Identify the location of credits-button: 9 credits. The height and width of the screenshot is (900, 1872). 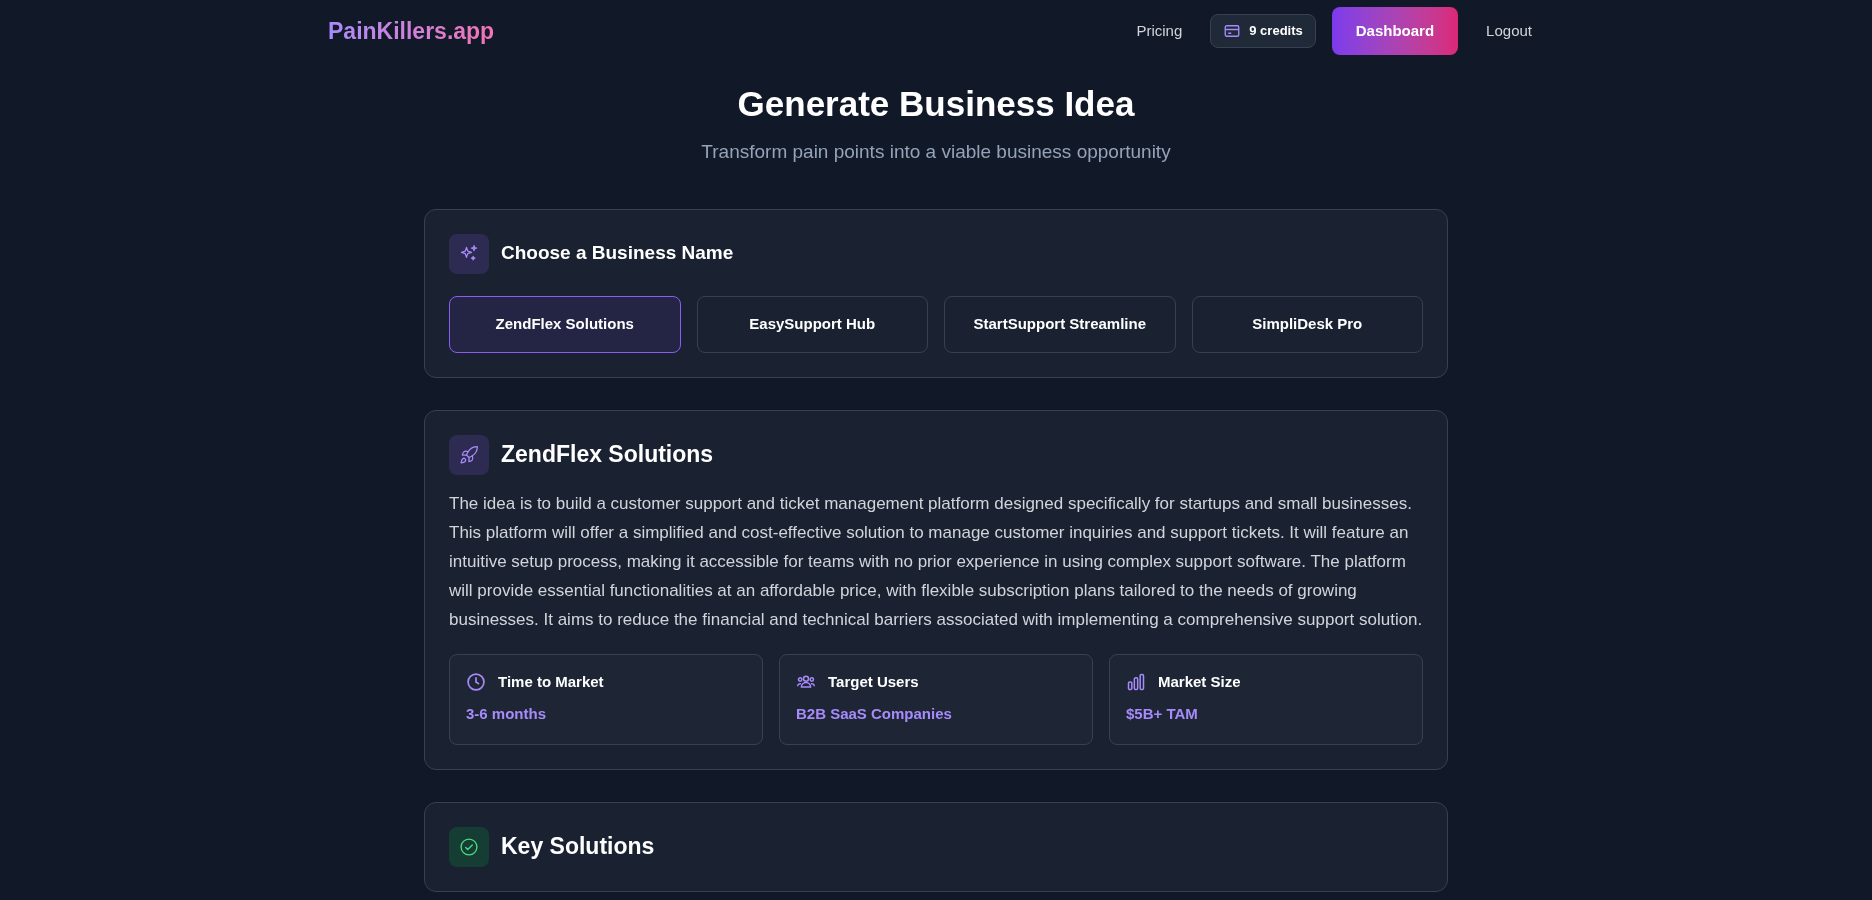
(1263, 31).